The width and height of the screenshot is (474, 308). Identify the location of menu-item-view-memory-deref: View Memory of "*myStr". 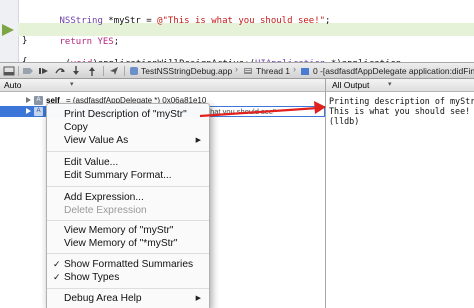
(128, 243).